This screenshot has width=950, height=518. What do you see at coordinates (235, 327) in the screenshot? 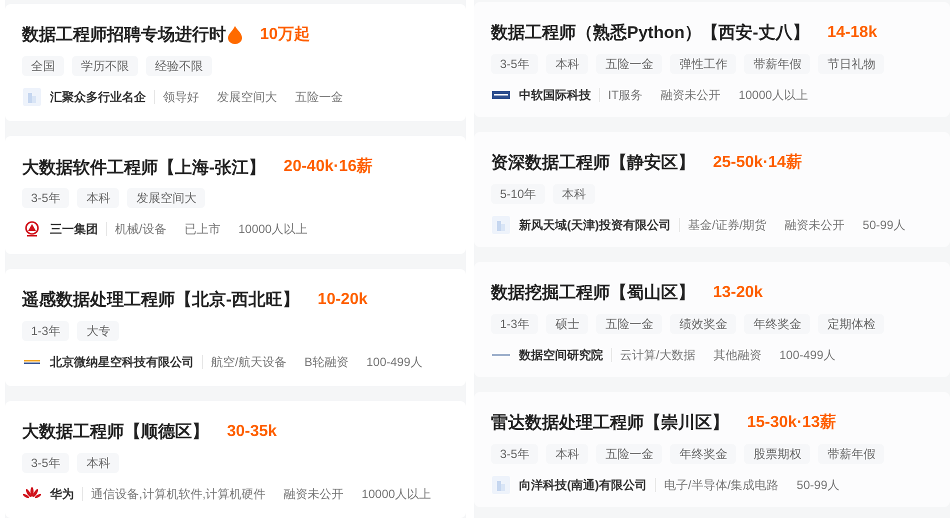
I see `job-card: 遥感数据处理工程师【北京-西北旺】 10-20k 1-3年 大专 北京微纳星空科技有限公司 航空/航天设备 B轮融资 100-499人` at bounding box center [235, 327].